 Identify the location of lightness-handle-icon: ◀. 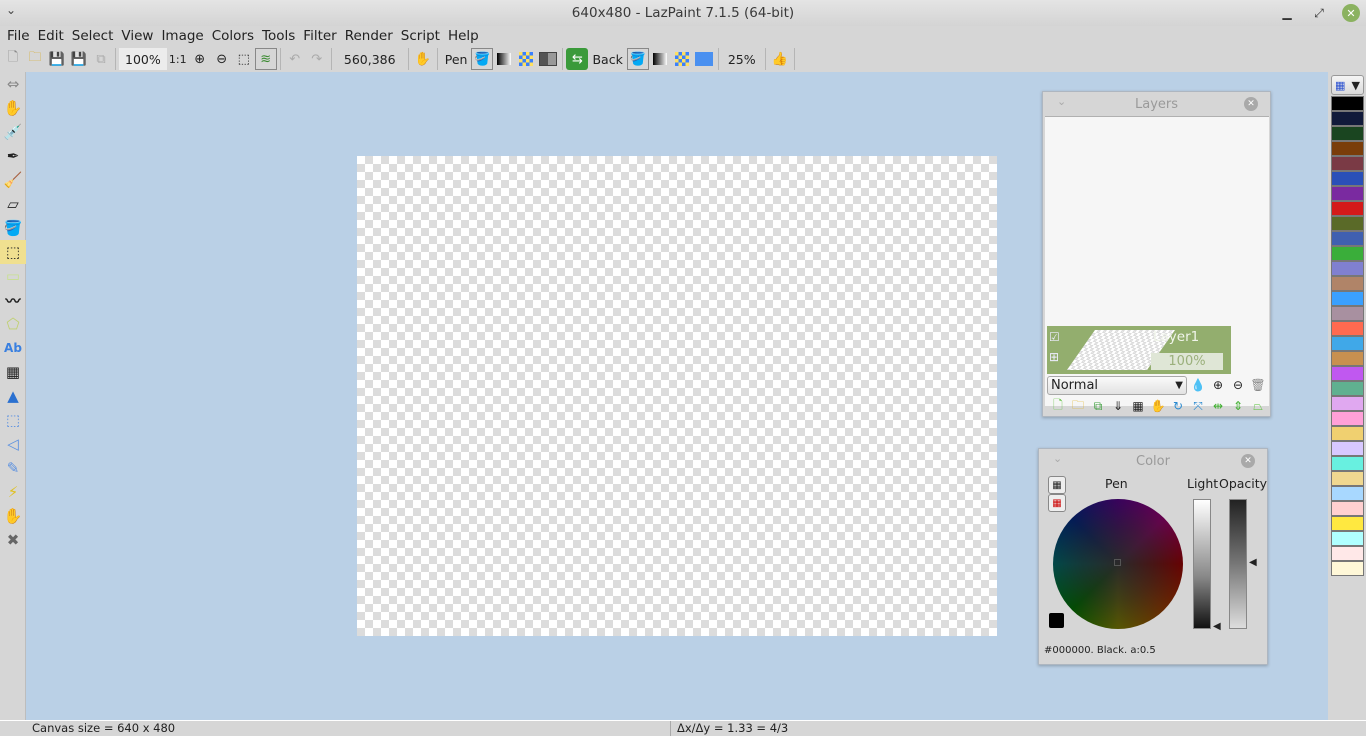
(1217, 626).